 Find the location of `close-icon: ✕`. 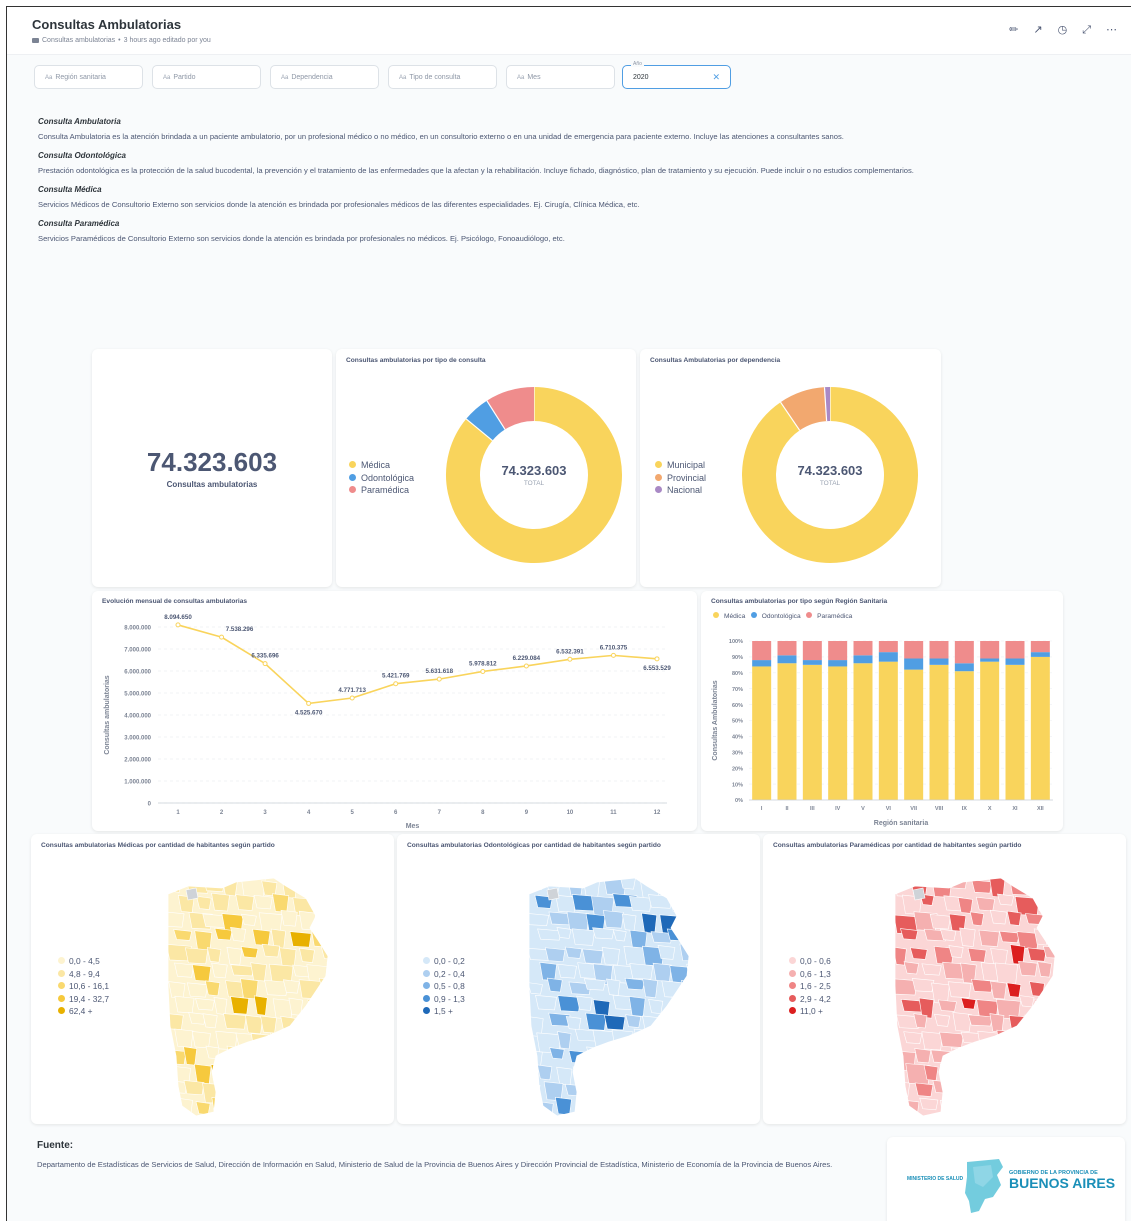

close-icon: ✕ is located at coordinates (716, 77).